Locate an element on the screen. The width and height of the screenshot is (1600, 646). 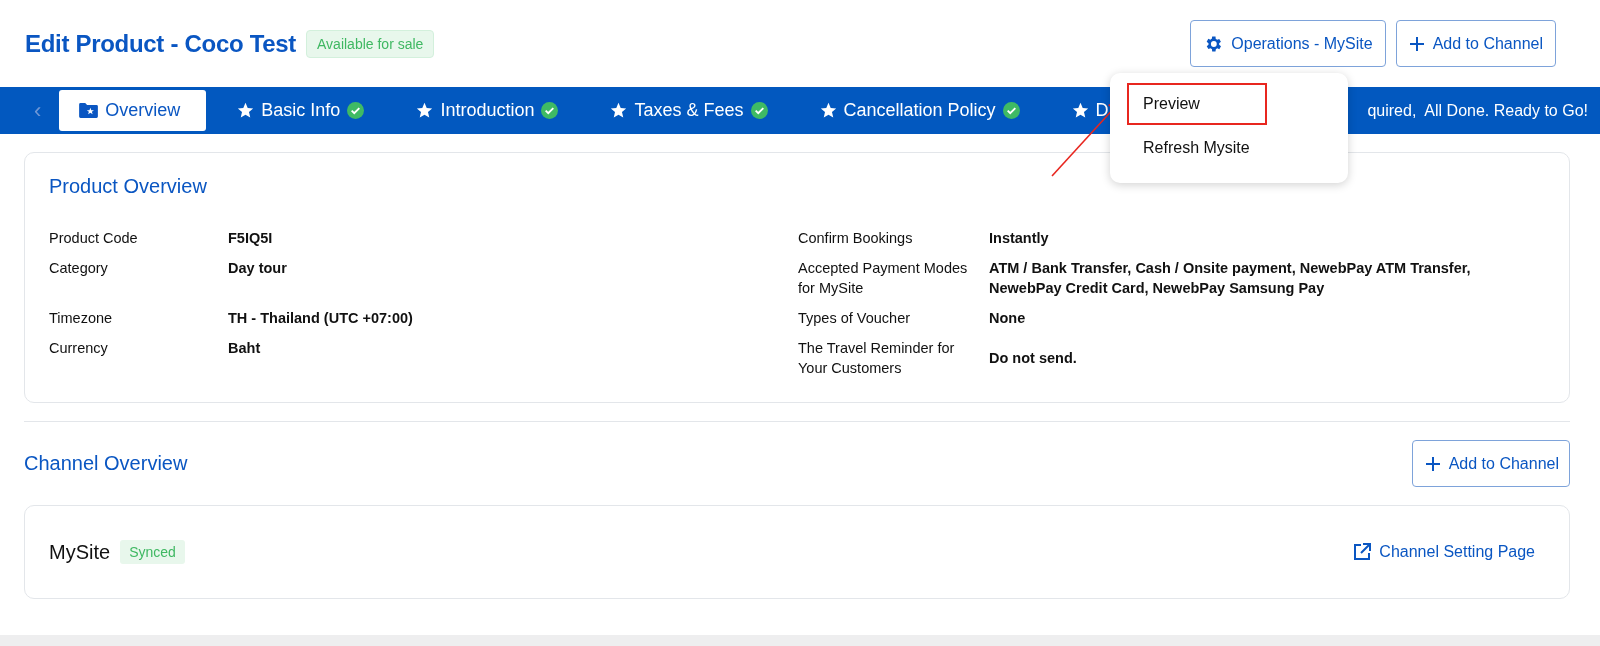
field-value: TH - Thailand (UTC +07:00) is located at coordinates (321, 318).